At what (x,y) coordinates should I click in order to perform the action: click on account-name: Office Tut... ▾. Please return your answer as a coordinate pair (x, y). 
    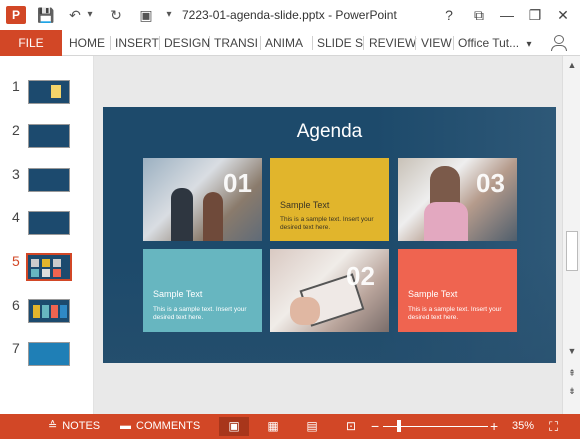
    Looking at the image, I should click on (495, 43).